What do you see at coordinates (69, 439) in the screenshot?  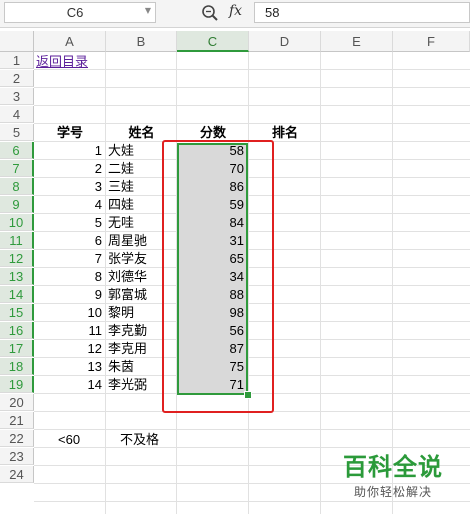 I see `criteria-label: <60` at bounding box center [69, 439].